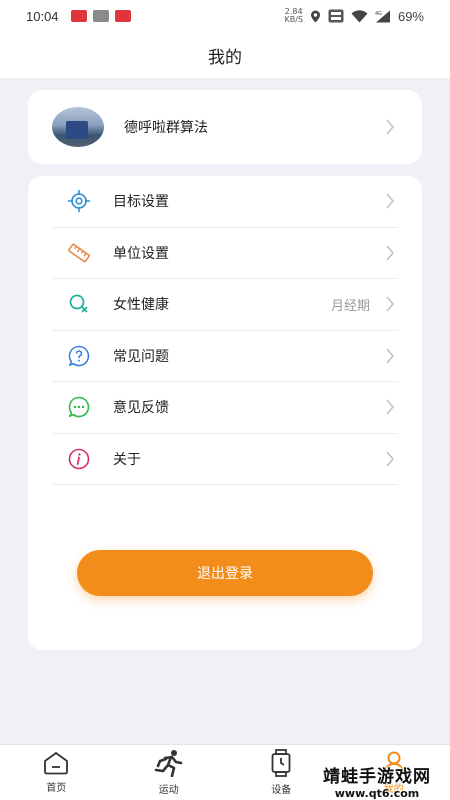  I want to click on menu-item-value: 月经期, so click(350, 306).